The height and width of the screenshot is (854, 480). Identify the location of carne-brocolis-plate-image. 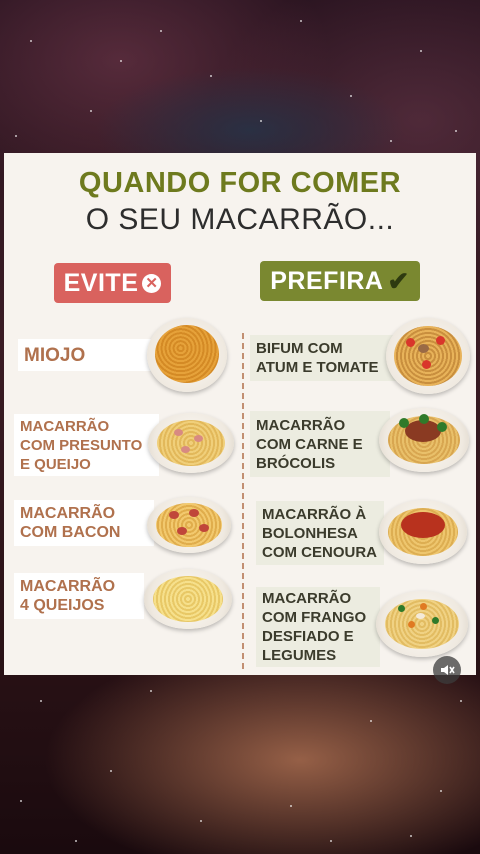
(424, 440).